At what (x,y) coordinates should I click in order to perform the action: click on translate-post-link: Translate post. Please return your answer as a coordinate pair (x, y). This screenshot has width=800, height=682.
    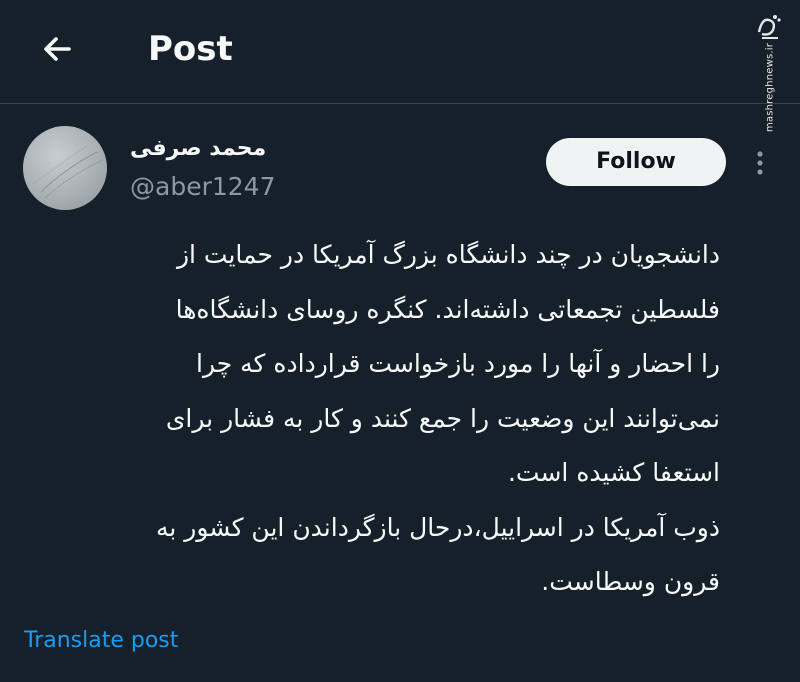
    Looking at the image, I should click on (101, 641).